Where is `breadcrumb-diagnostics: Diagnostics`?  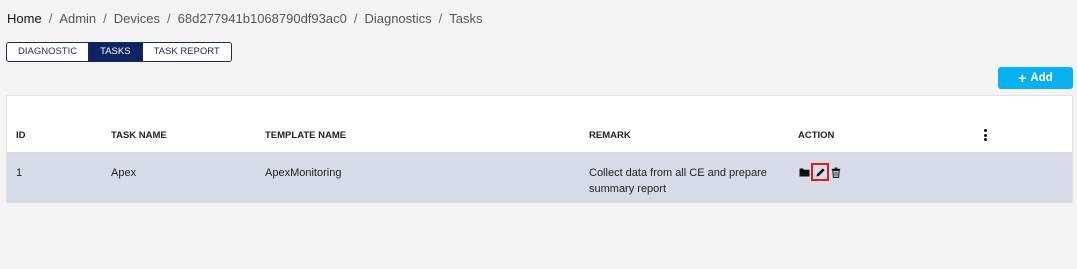
breadcrumb-diagnostics: Diagnostics is located at coordinates (397, 18).